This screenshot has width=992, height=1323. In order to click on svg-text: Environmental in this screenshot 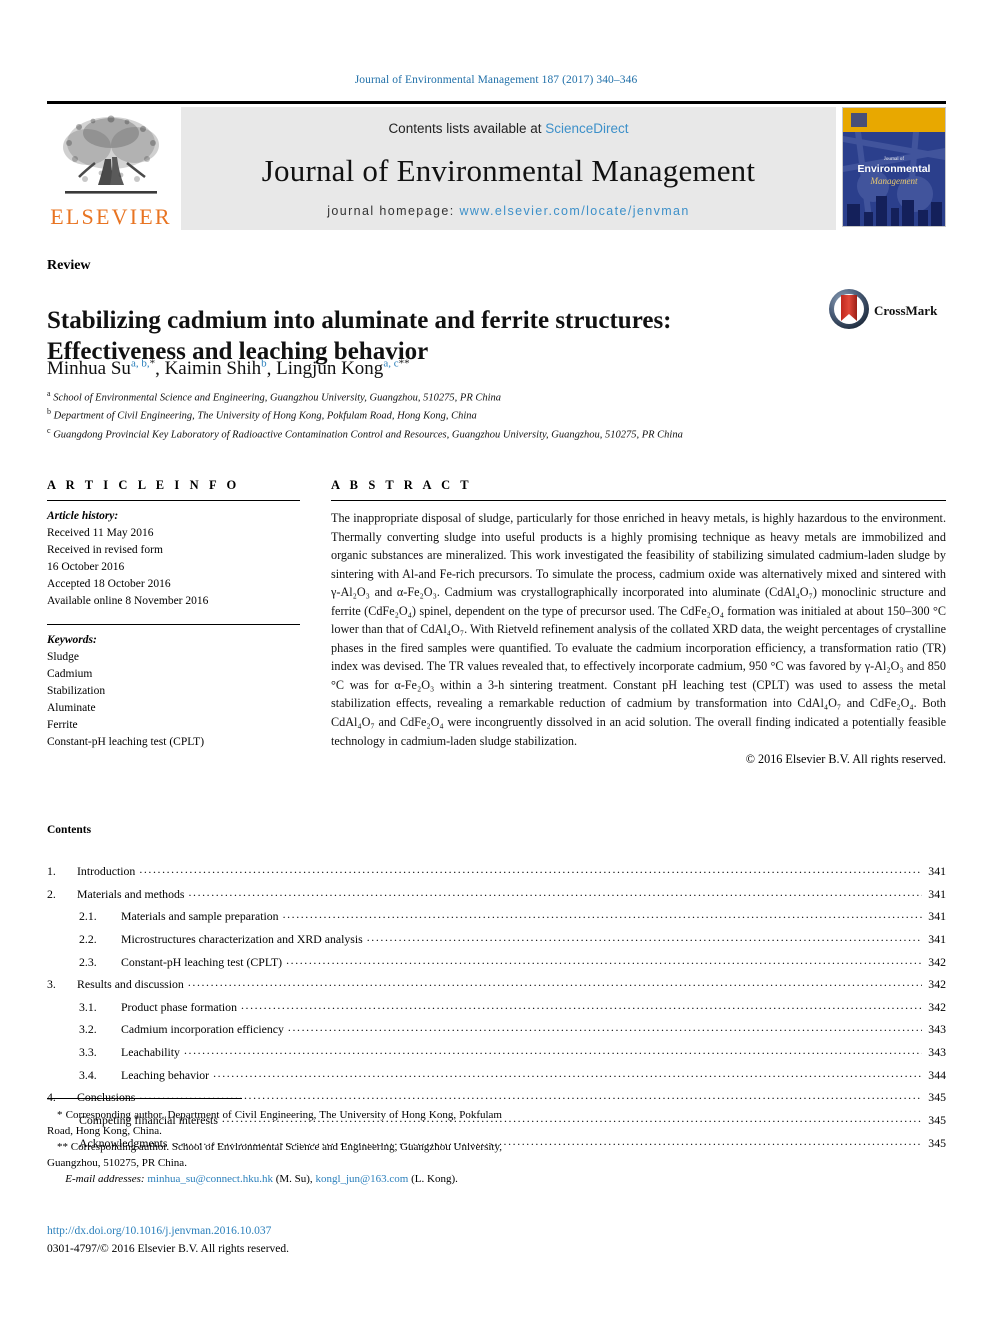, I will do `click(894, 169)`.